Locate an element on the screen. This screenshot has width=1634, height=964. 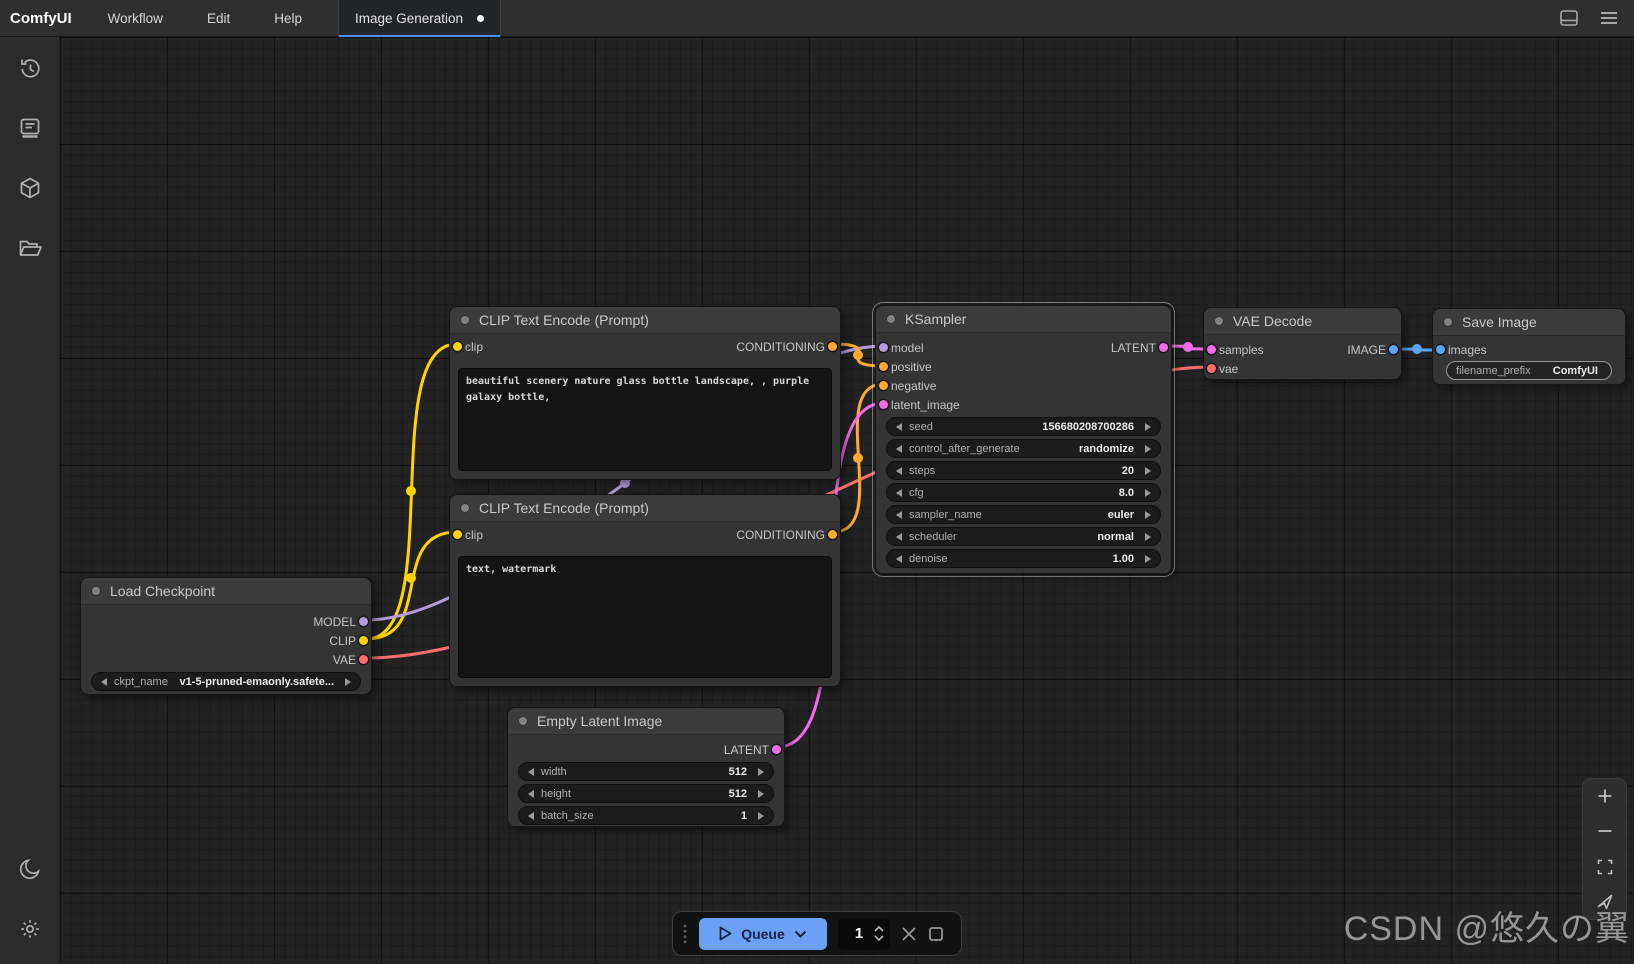
widget-scheduler: scheduler normal is located at coordinates (1023, 536).